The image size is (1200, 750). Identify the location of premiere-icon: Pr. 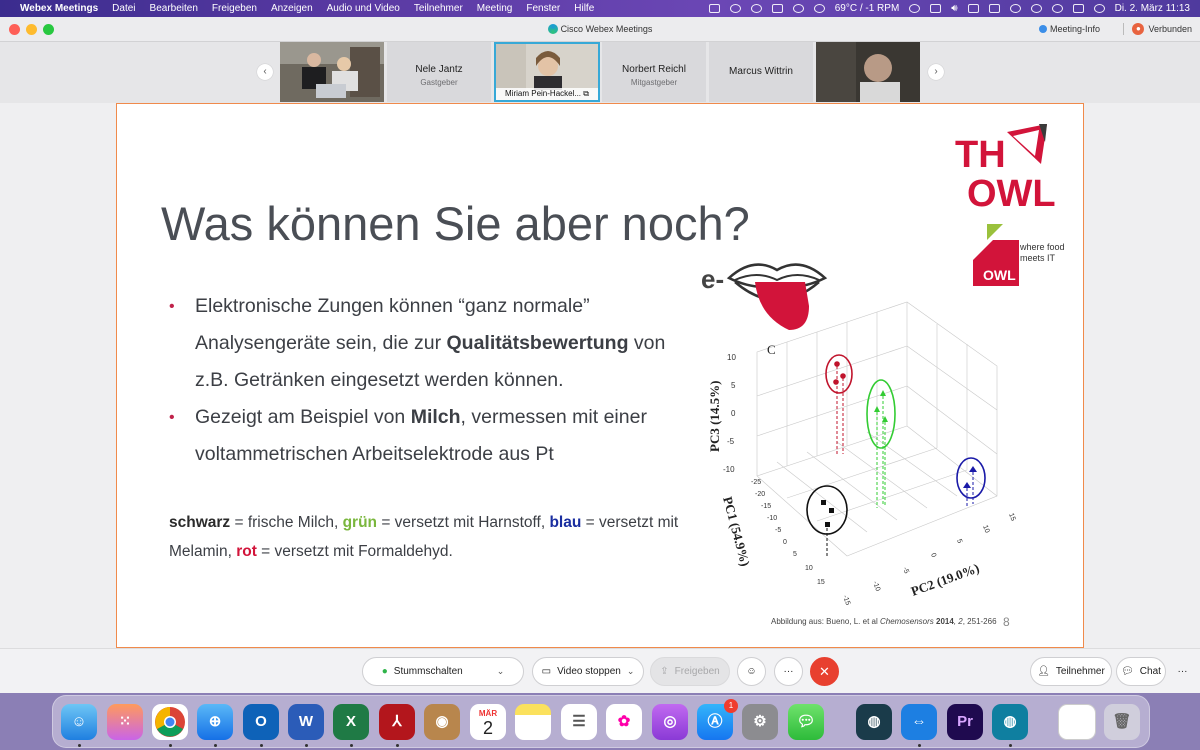
(965, 722).